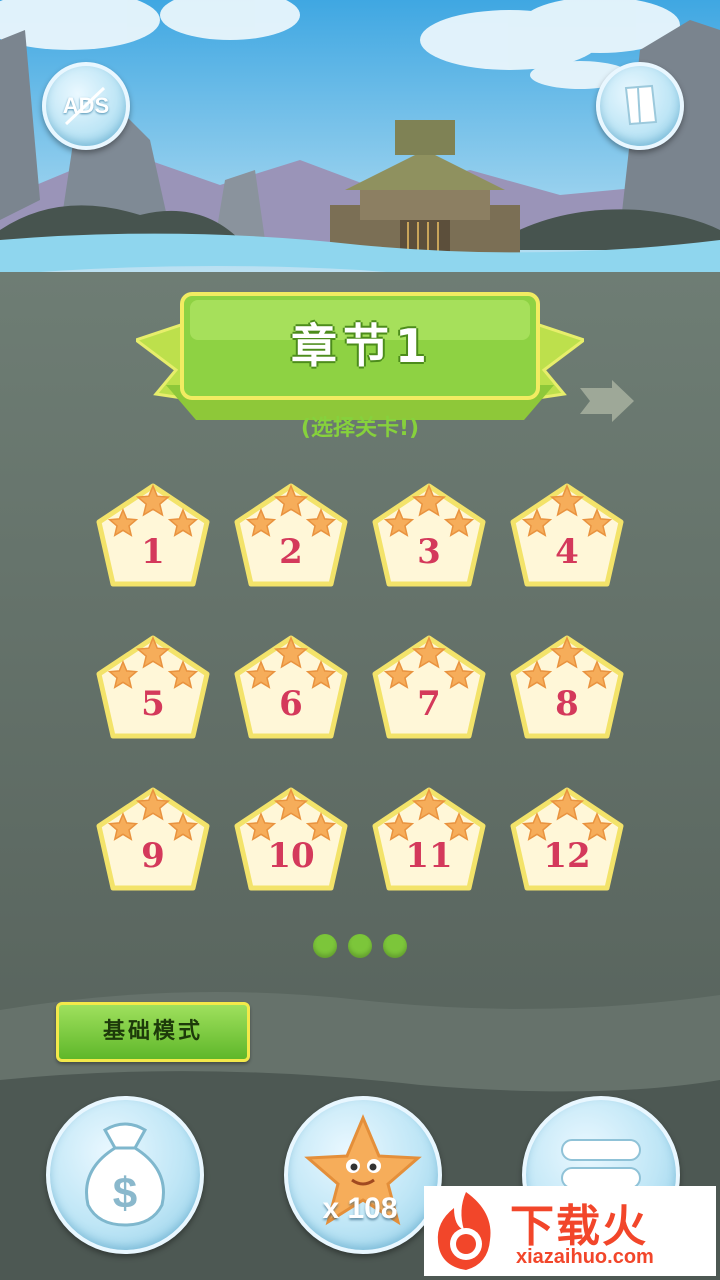 The height and width of the screenshot is (1280, 720). What do you see at coordinates (585, 1257) in the screenshot?
I see `watermark-url: xiazaihuo.com` at bounding box center [585, 1257].